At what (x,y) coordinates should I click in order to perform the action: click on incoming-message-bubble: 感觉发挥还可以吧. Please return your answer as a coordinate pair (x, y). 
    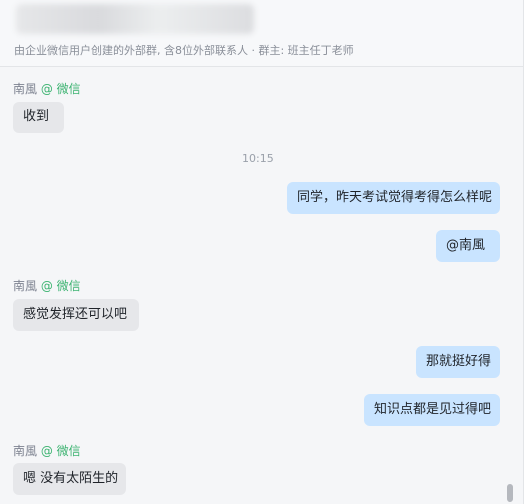
    Looking at the image, I should click on (76, 315).